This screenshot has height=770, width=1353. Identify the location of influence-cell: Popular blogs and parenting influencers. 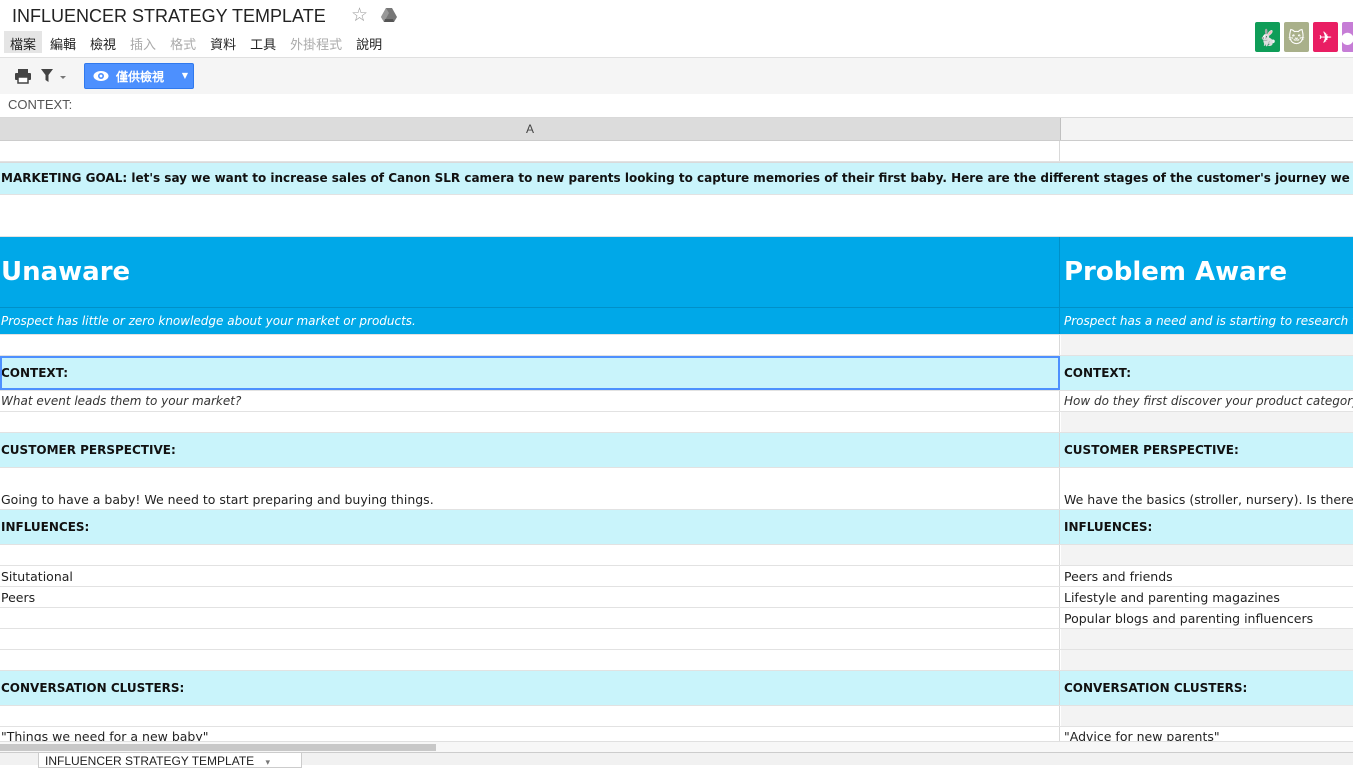
(1207, 618).